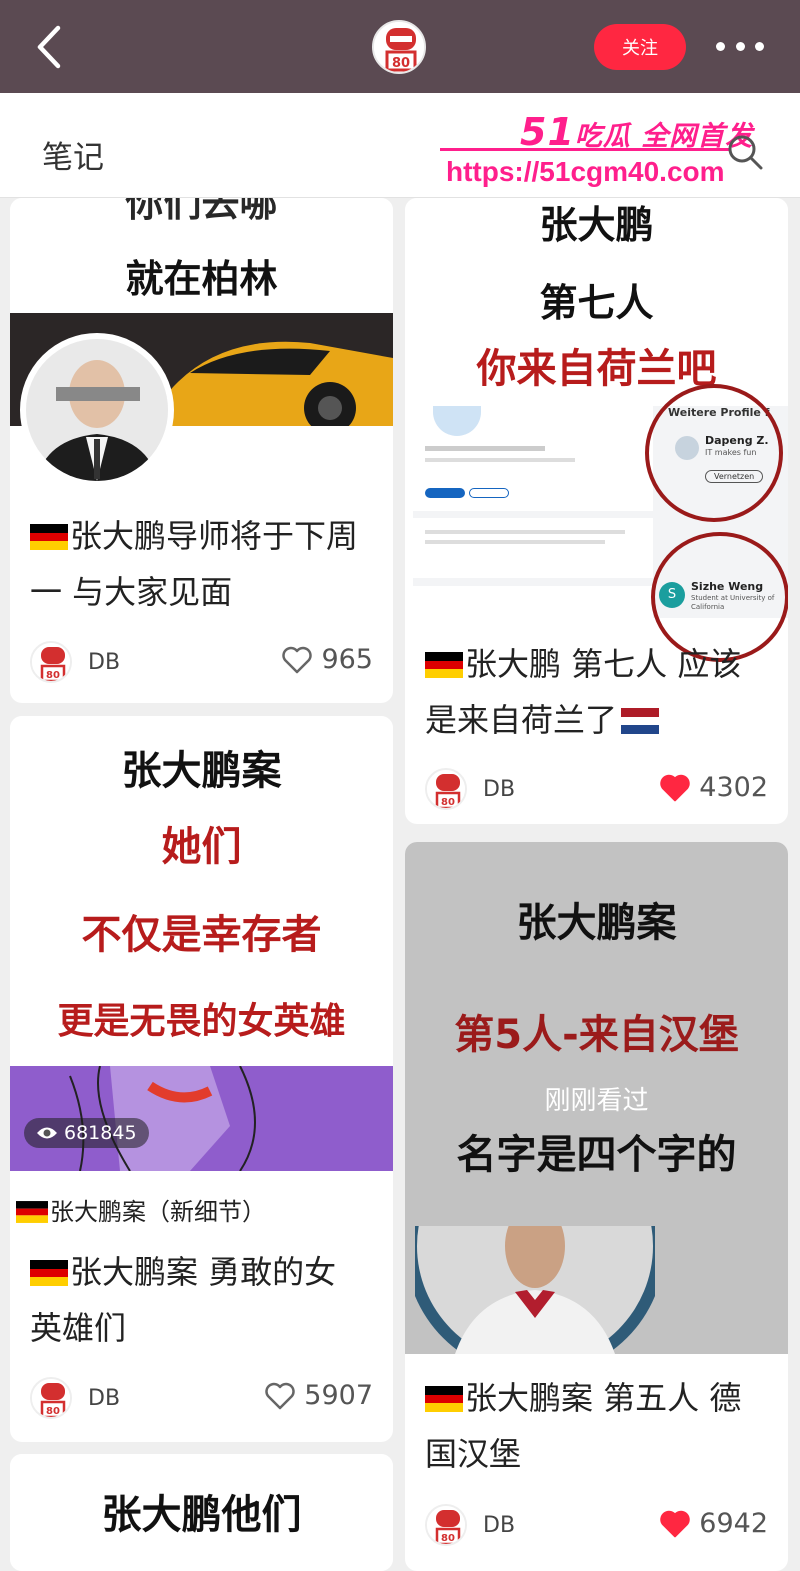 Image resolution: width=800 pixels, height=1571 pixels. What do you see at coordinates (733, 1523) in the screenshot?
I see `like-count: 6942` at bounding box center [733, 1523].